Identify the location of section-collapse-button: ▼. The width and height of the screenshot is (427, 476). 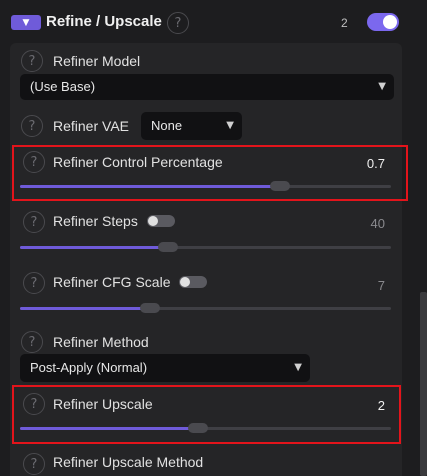
(26, 22).